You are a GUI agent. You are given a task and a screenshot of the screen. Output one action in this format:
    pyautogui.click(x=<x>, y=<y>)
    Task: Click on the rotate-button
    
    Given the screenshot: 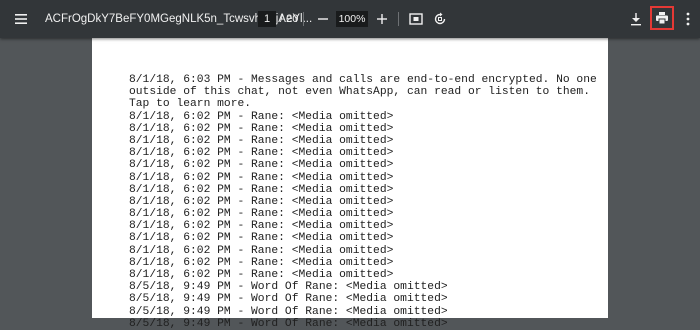 What is the action you would take?
    pyautogui.click(x=440, y=19)
    